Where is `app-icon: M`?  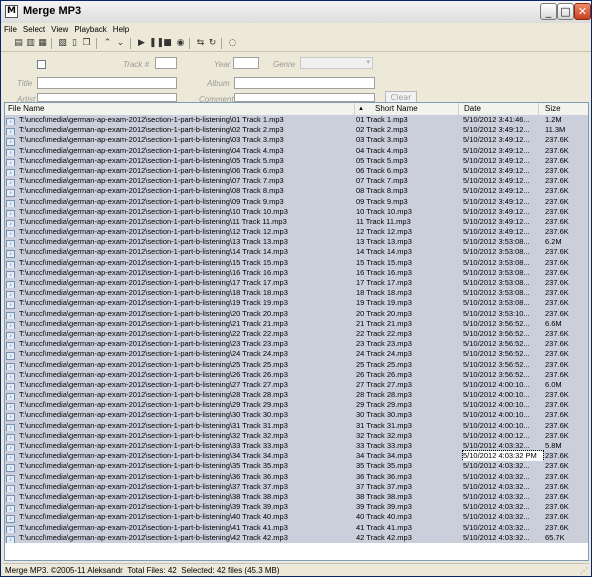 app-icon: M is located at coordinates (11, 11).